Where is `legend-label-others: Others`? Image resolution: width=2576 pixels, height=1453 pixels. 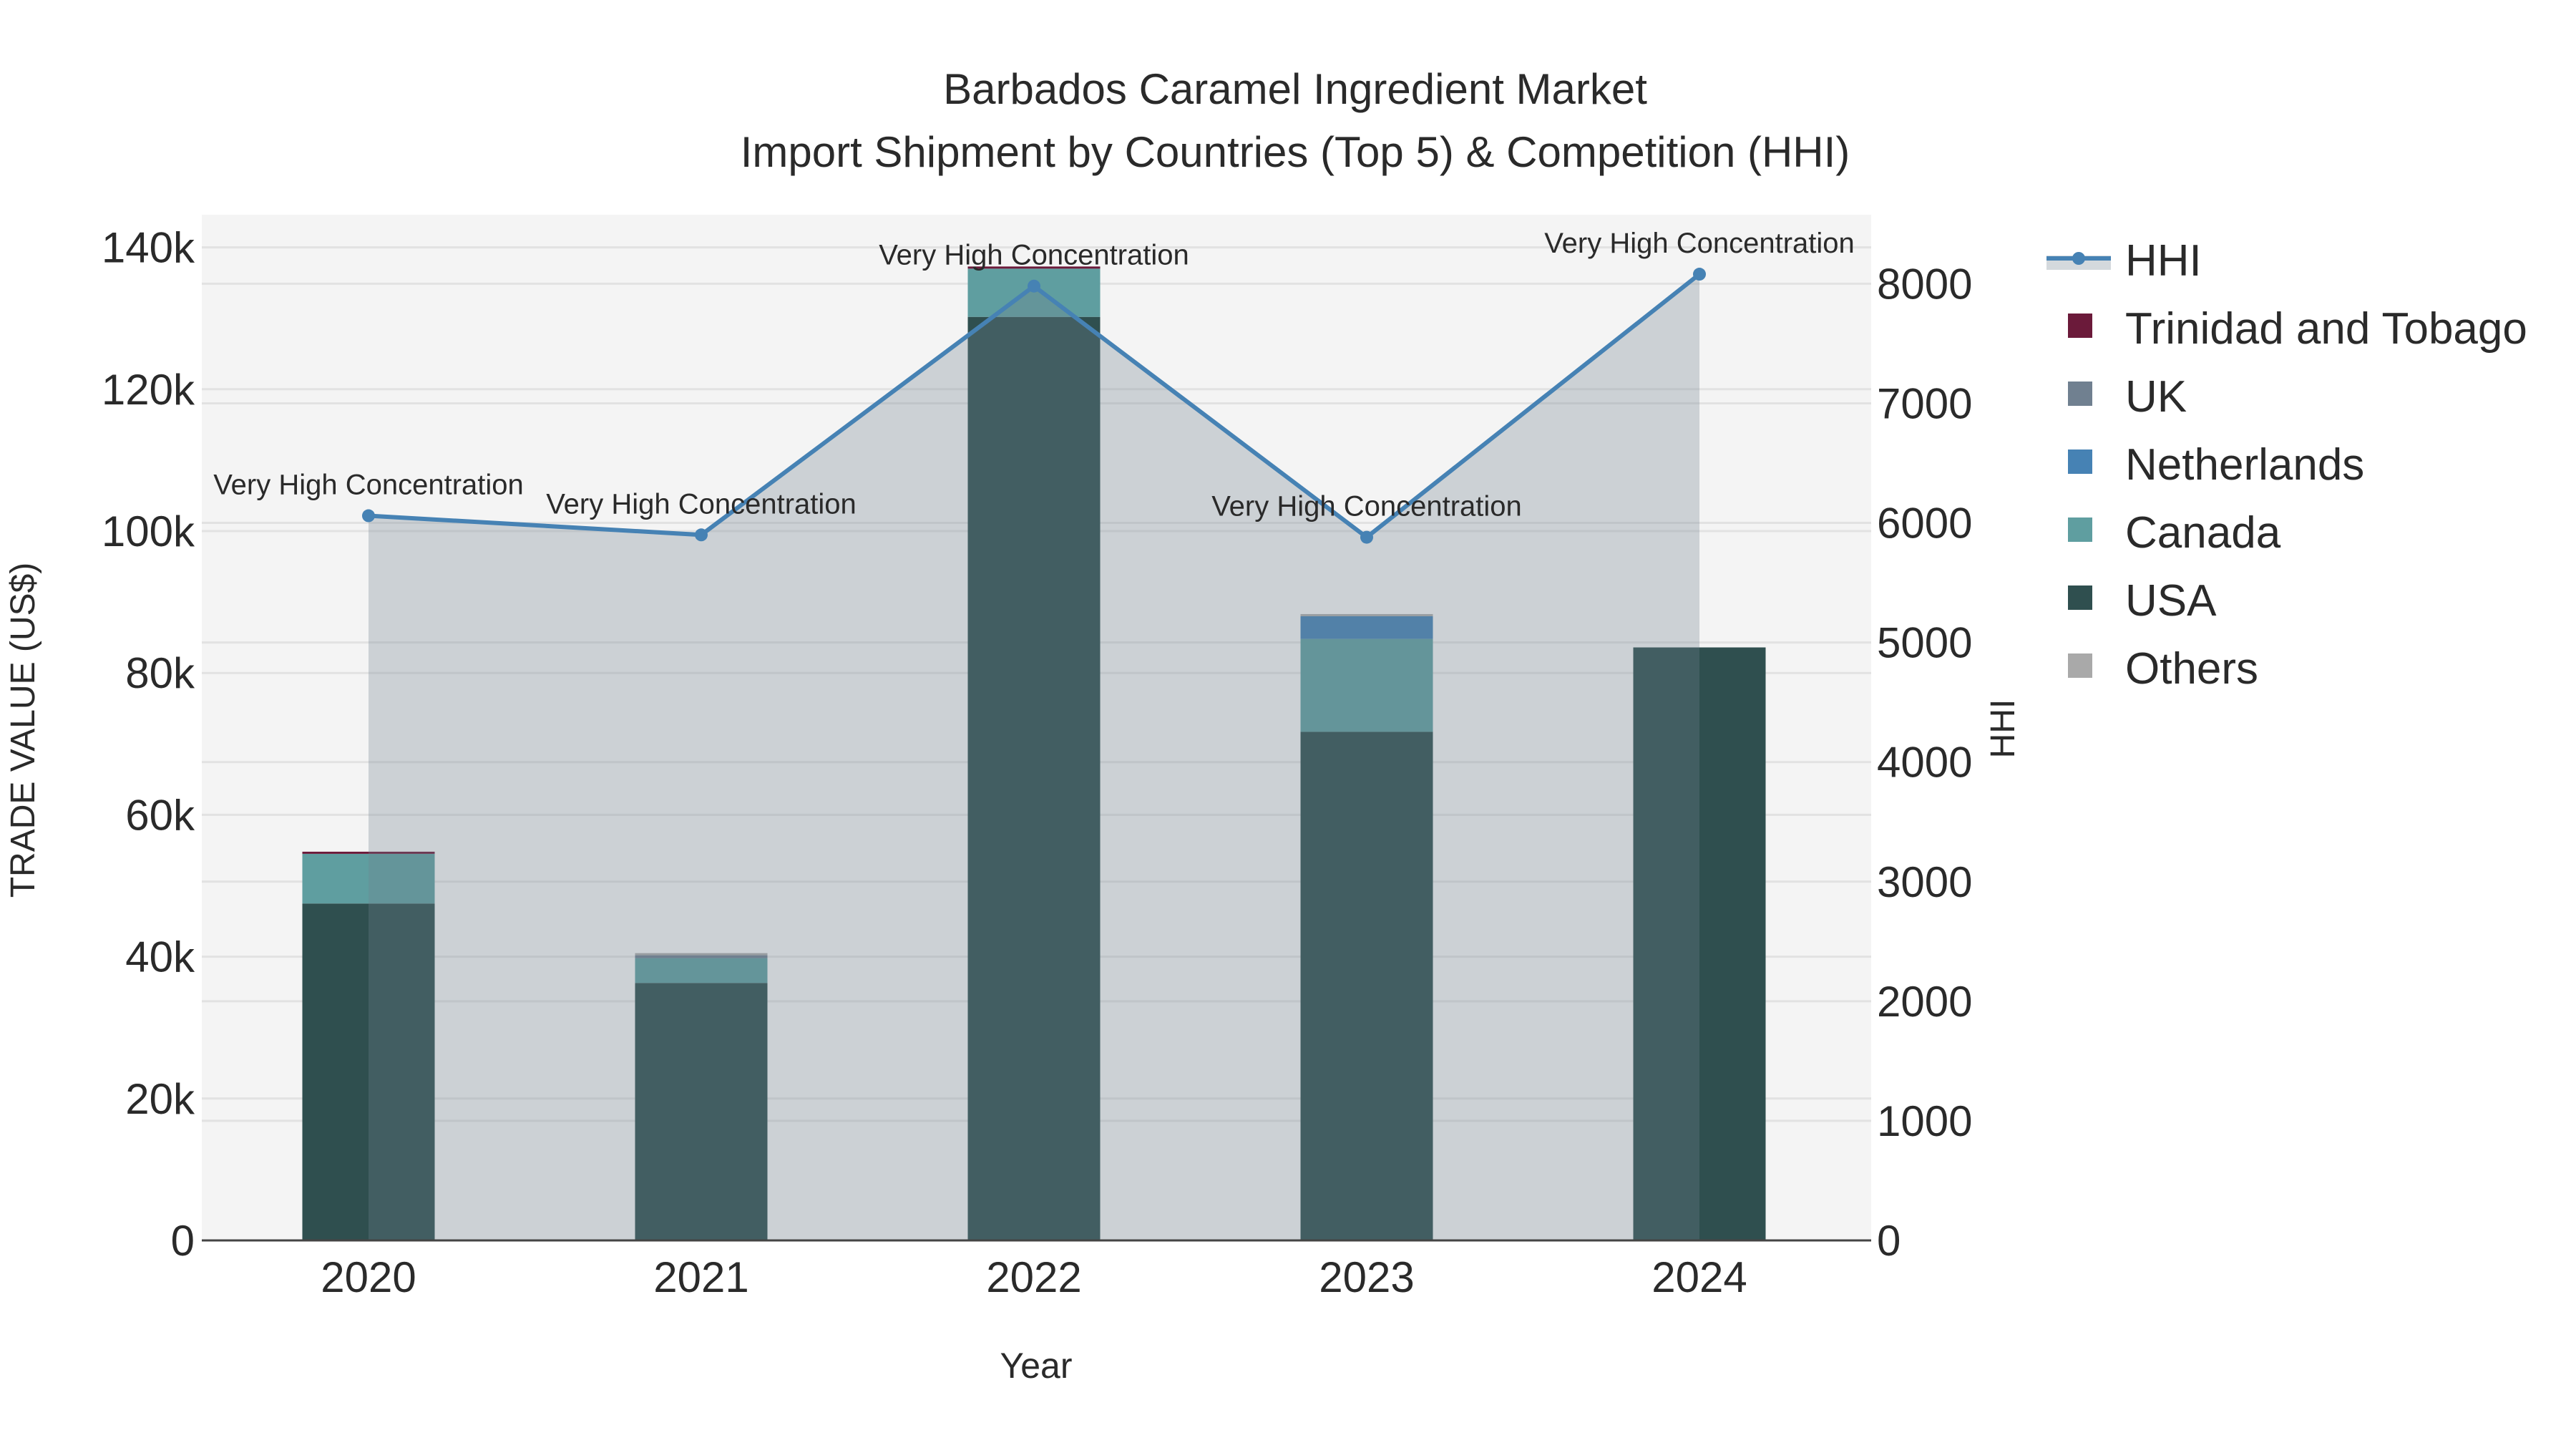 legend-label-others: Others is located at coordinates (2191, 669).